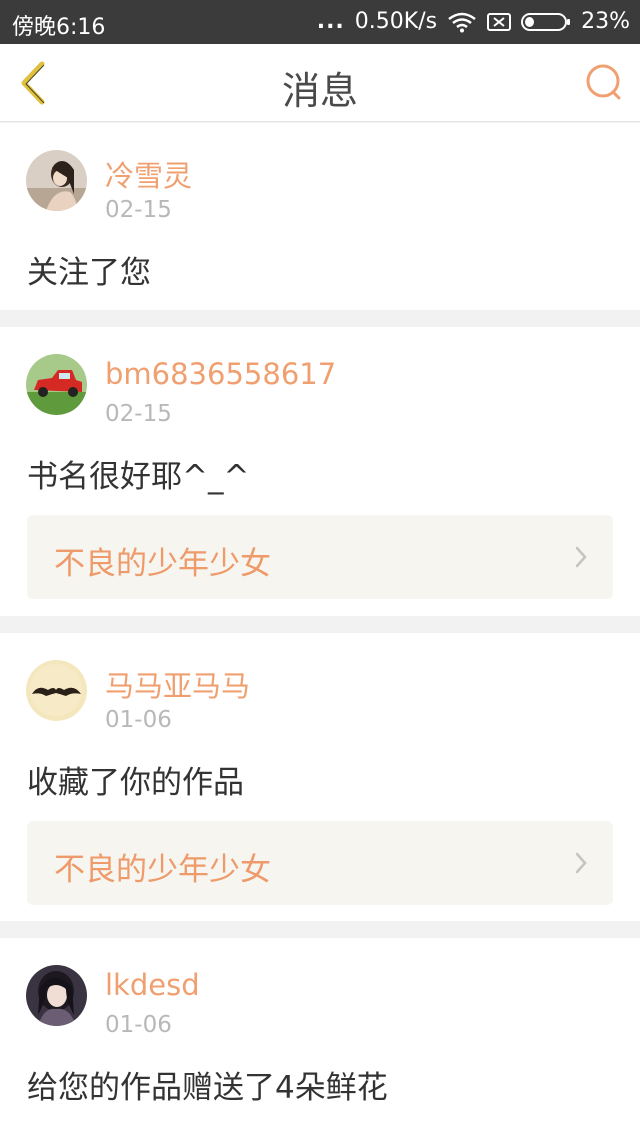  What do you see at coordinates (138, 477) in the screenshot?
I see `message-text: 书名很好耶^_^` at bounding box center [138, 477].